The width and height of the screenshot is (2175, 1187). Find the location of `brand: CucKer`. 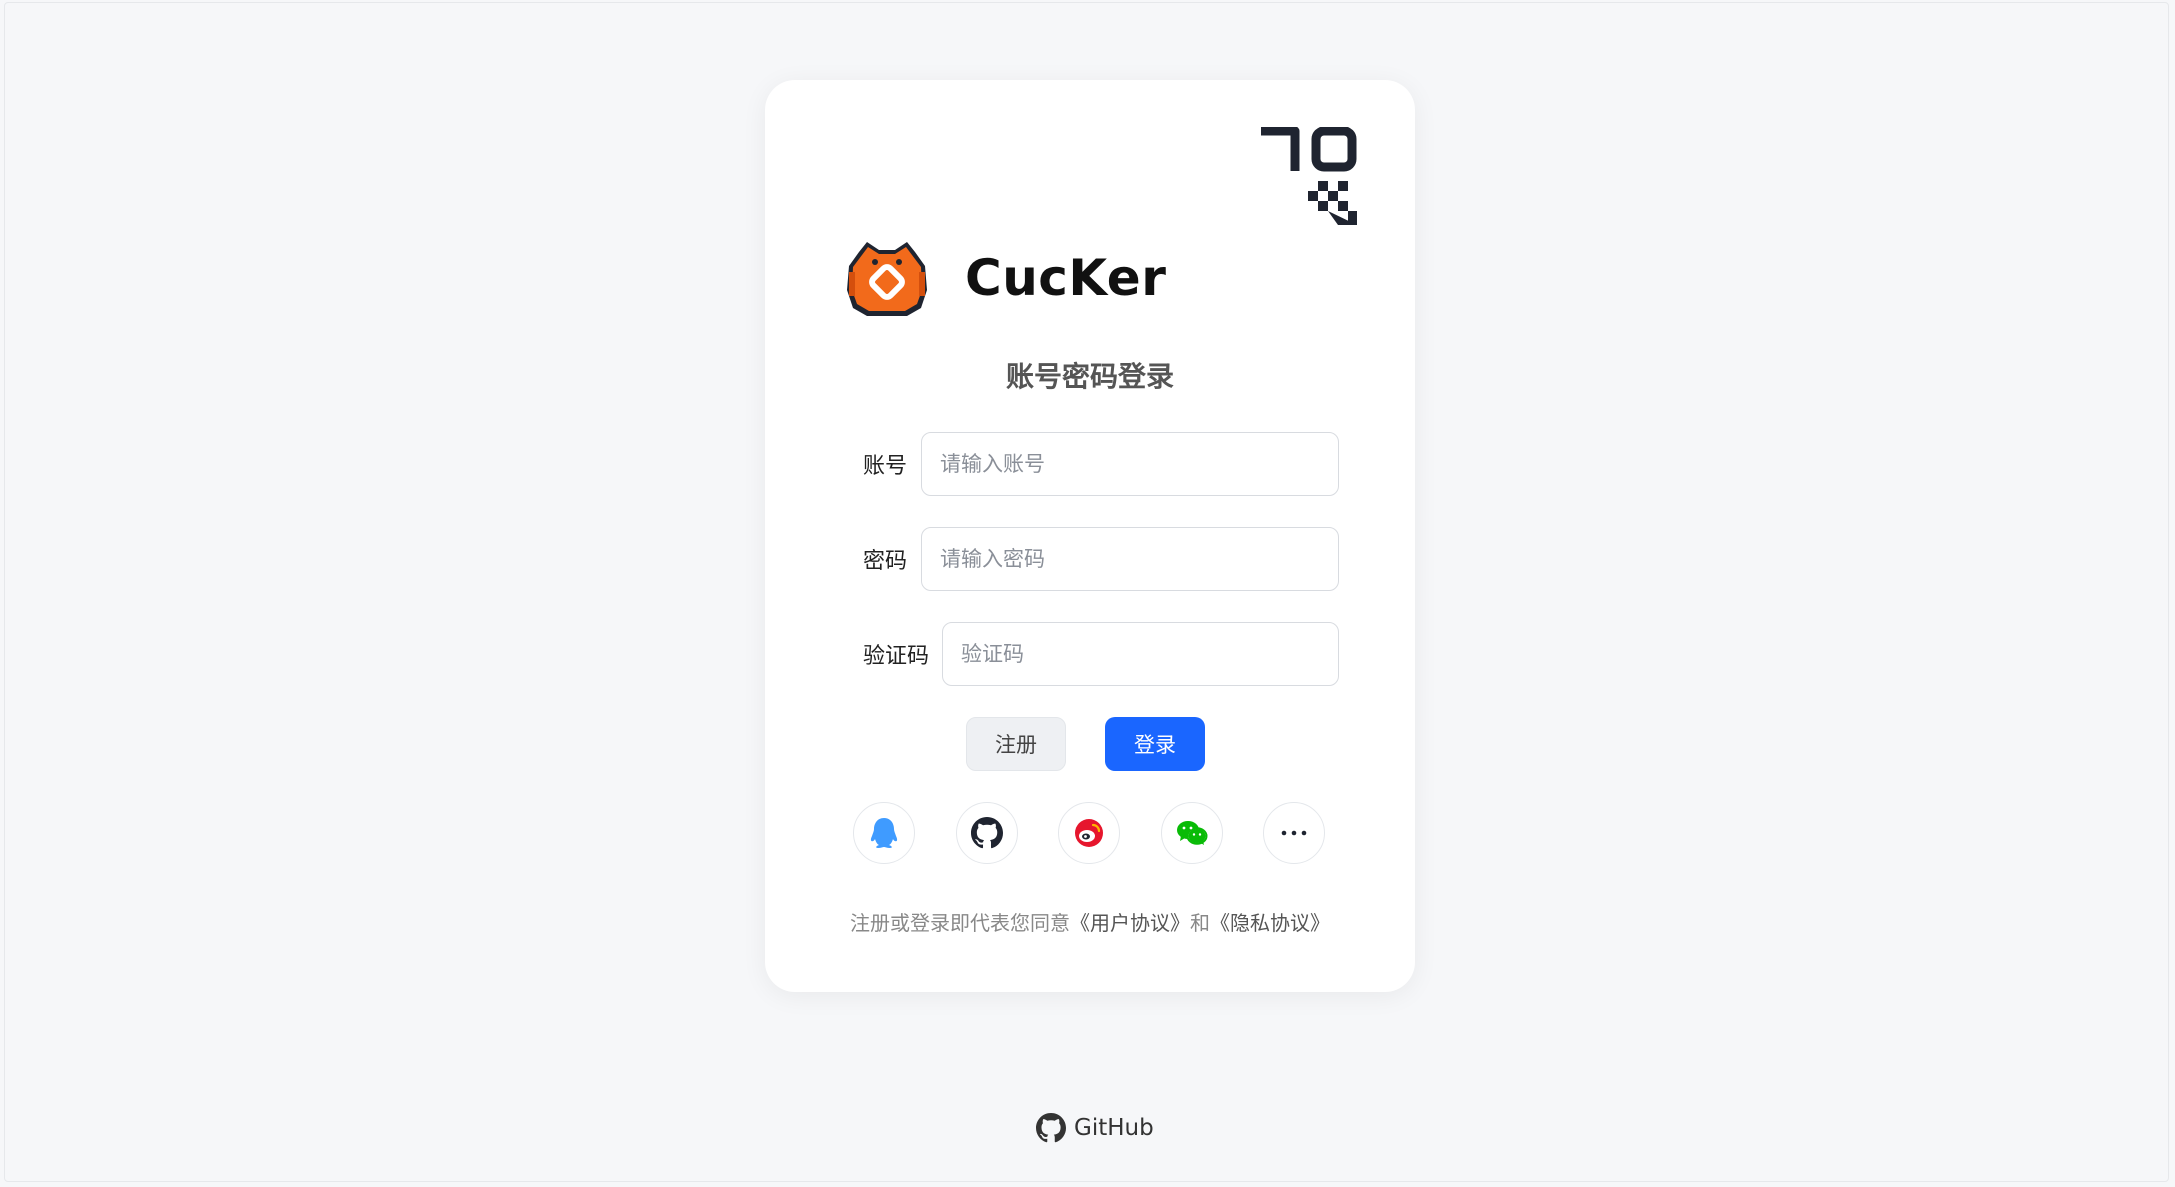

brand: CucKer is located at coordinates (1005, 278).